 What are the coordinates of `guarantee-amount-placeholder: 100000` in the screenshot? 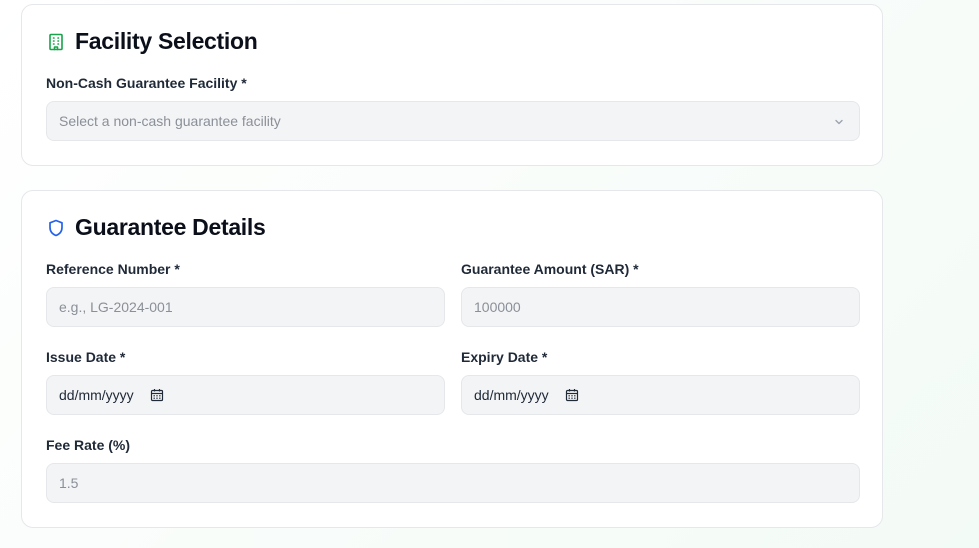 It's located at (497, 307).